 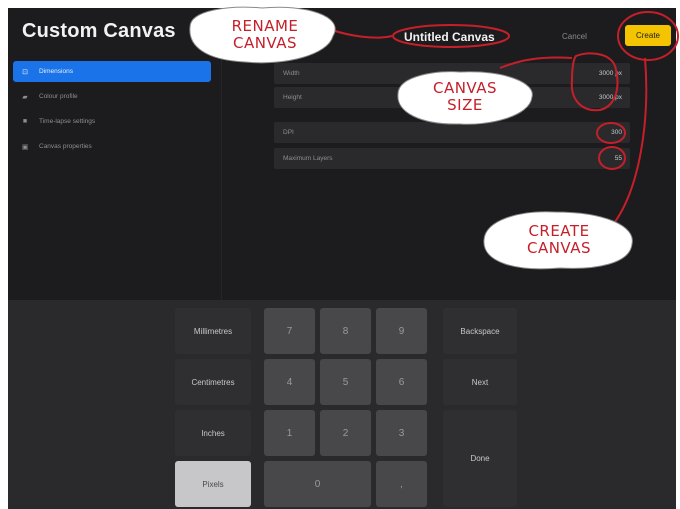 I want to click on dimensions-icon: ⊡, so click(x=25, y=72).